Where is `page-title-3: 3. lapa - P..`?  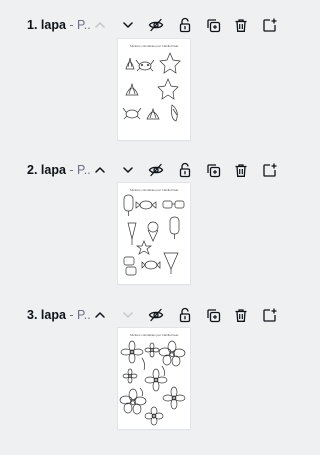
page-title-3: 3. lapa - P.. is located at coordinates (59, 315).